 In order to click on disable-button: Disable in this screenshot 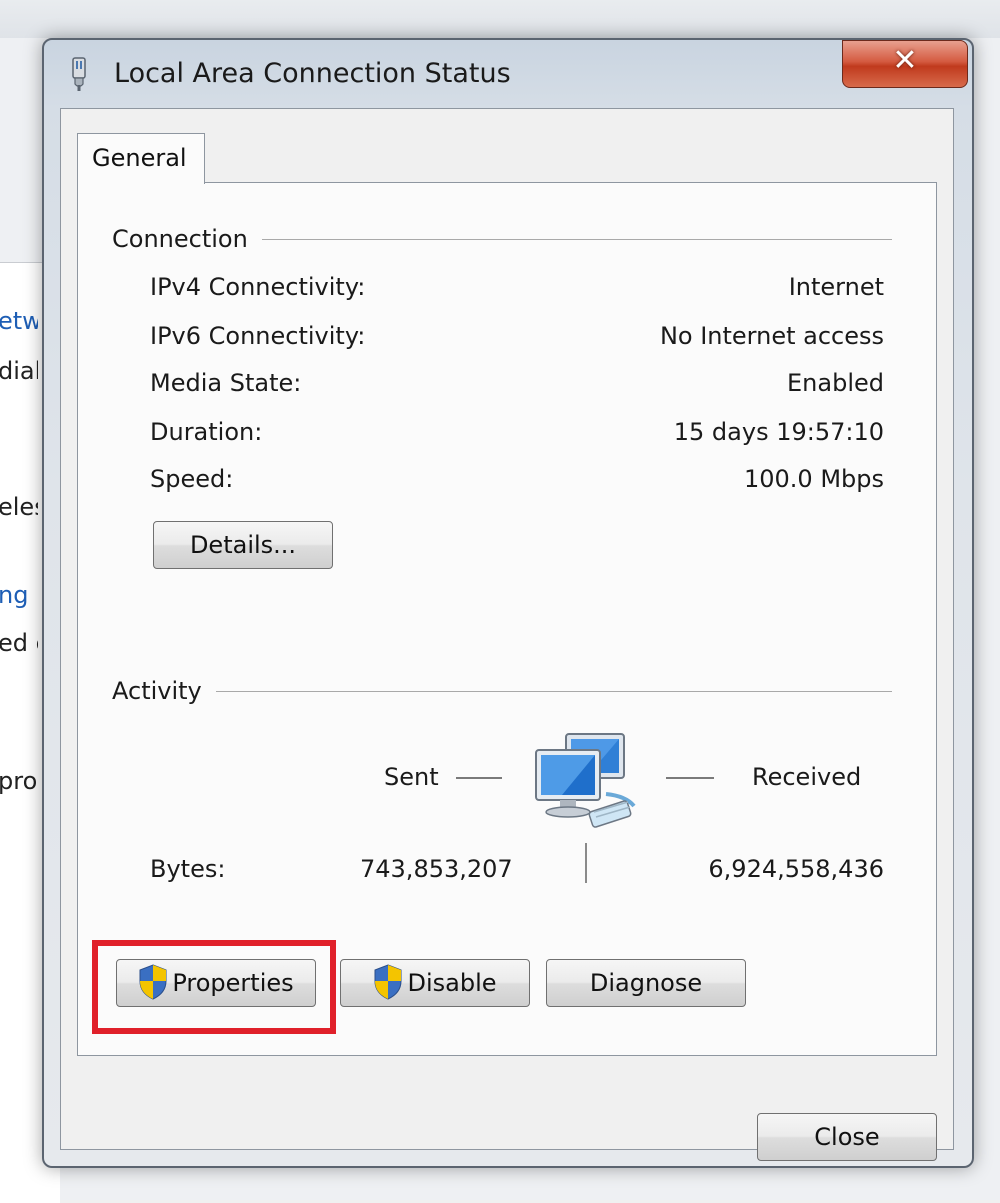, I will do `click(435, 983)`.